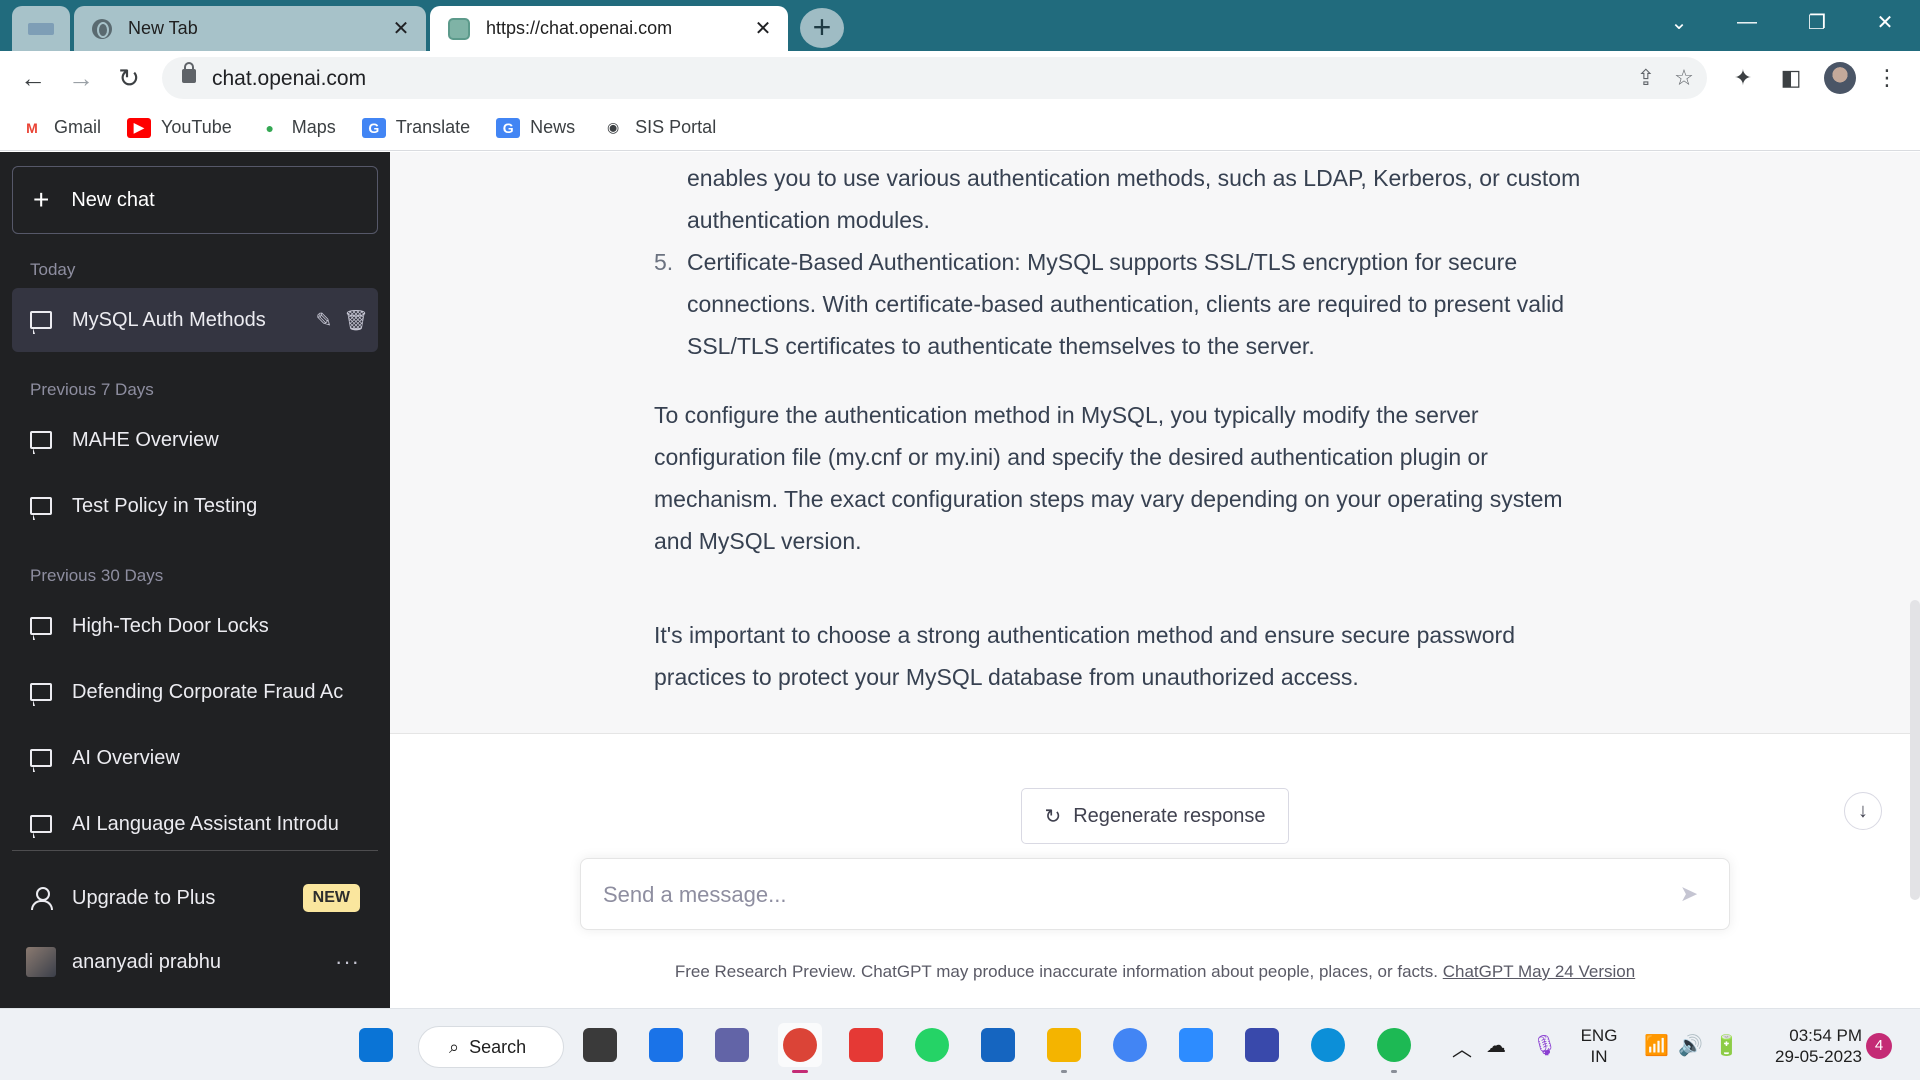 This screenshot has height=1080, width=1920. Describe the element at coordinates (609, 28) in the screenshot. I see `tab-chatgpt: https://chat.openai.com ✕` at that location.